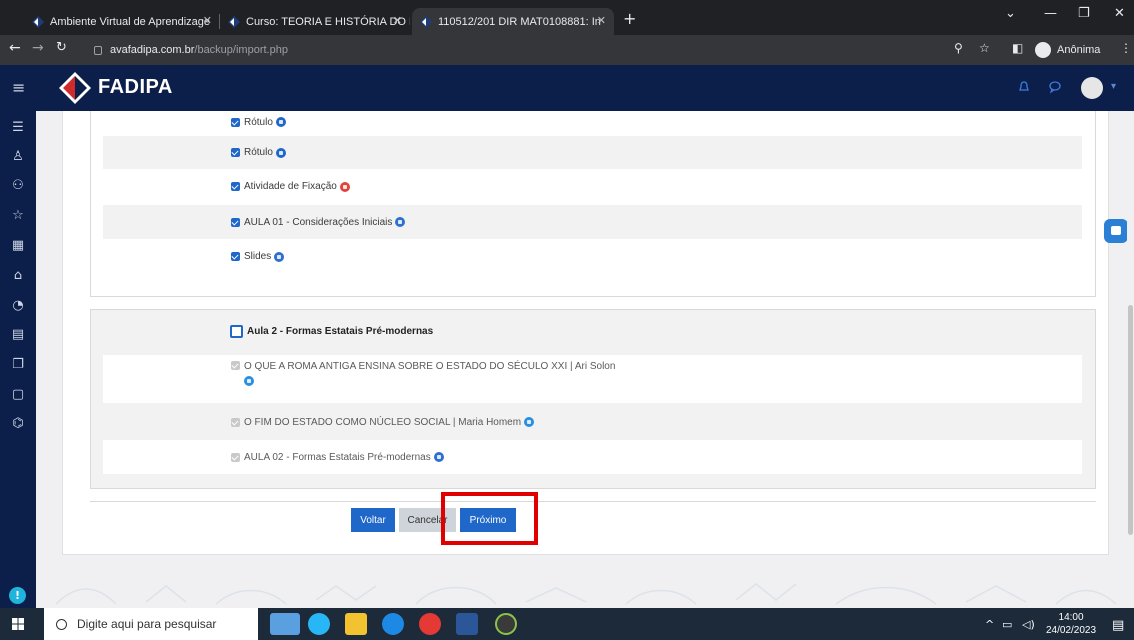  I want to click on lock-icon, so click(98, 50).